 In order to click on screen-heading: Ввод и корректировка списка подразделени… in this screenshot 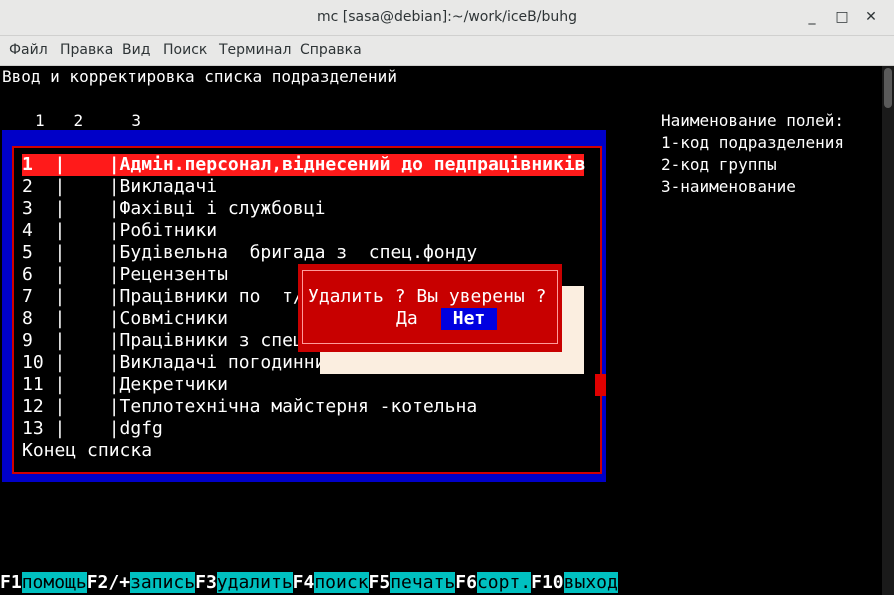, I will do `click(199, 76)`.